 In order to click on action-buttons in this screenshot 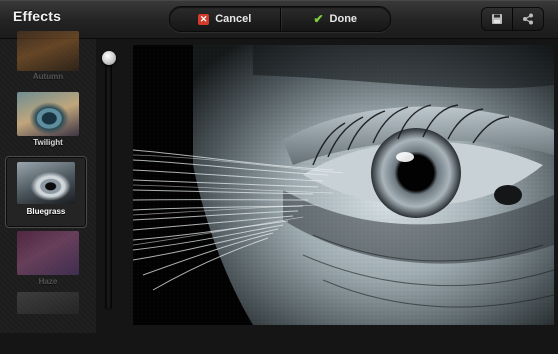, I will do `click(512, 19)`.